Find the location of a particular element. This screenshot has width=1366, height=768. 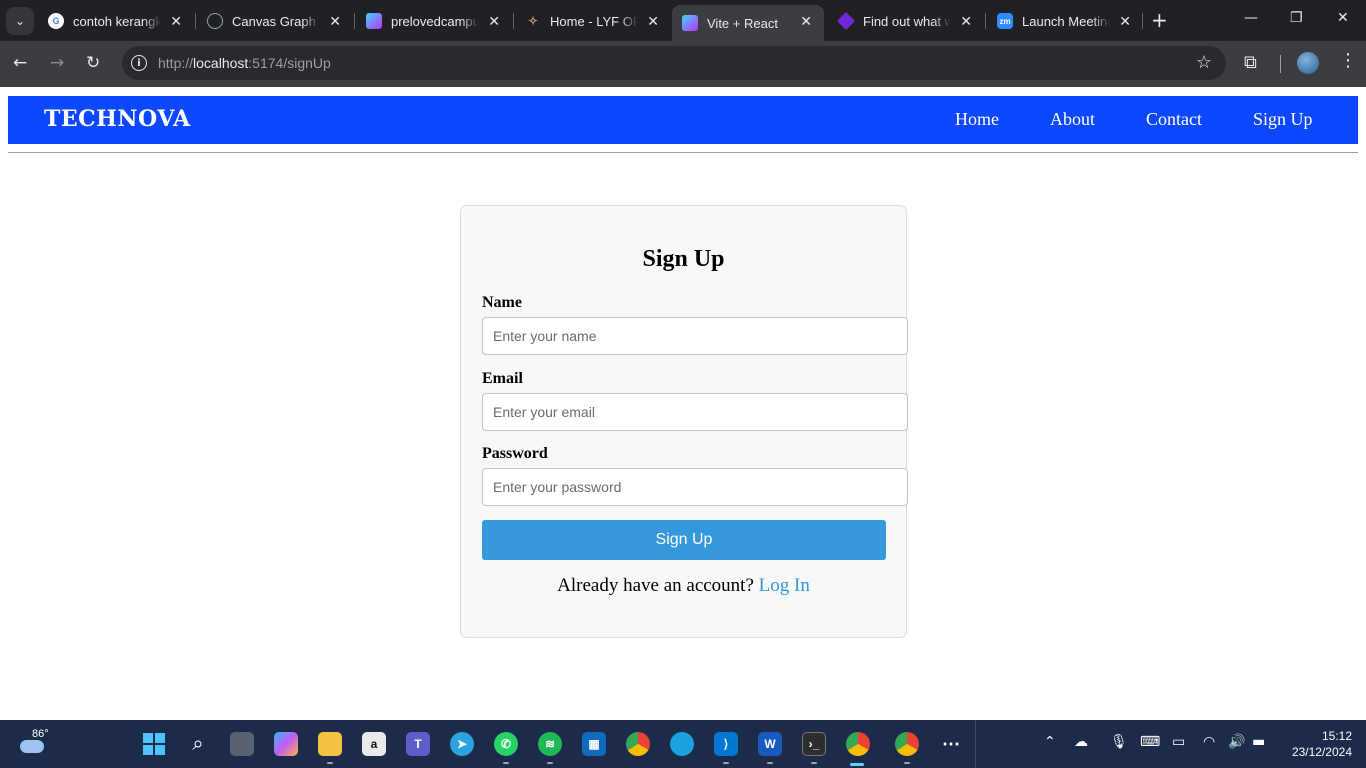

tab-label: Vite + React is located at coordinates (742, 23).